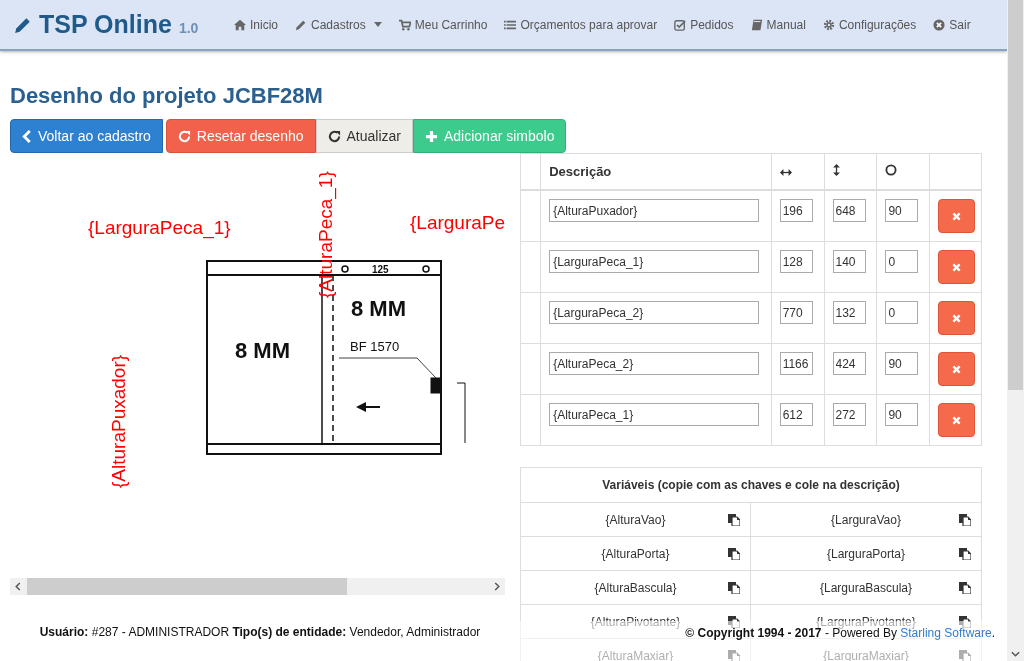  Describe the element at coordinates (635, 587) in the screenshot. I see `variable-name: {AlturaBascula}` at that location.